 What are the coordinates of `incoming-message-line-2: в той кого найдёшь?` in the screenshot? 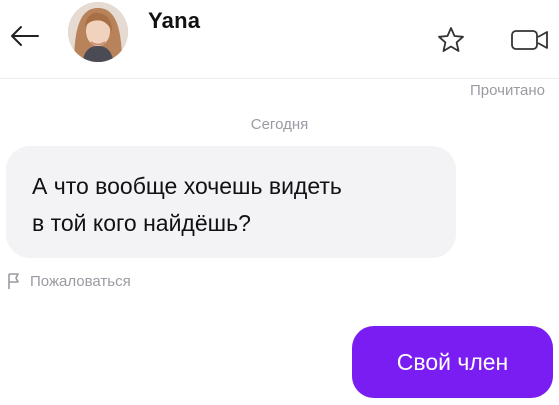 It's located at (141, 223).